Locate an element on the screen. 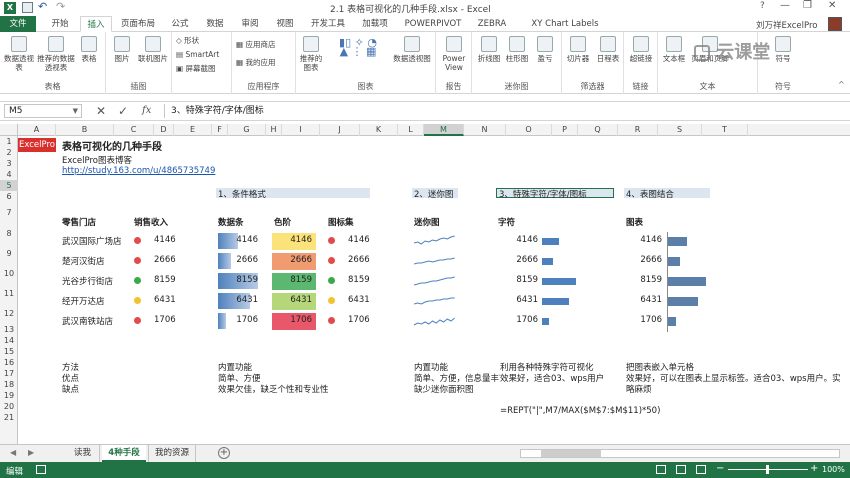 Image resolution: width=850 pixels, height=478 pixels. row-header-7: 7 is located at coordinates (9, 213).